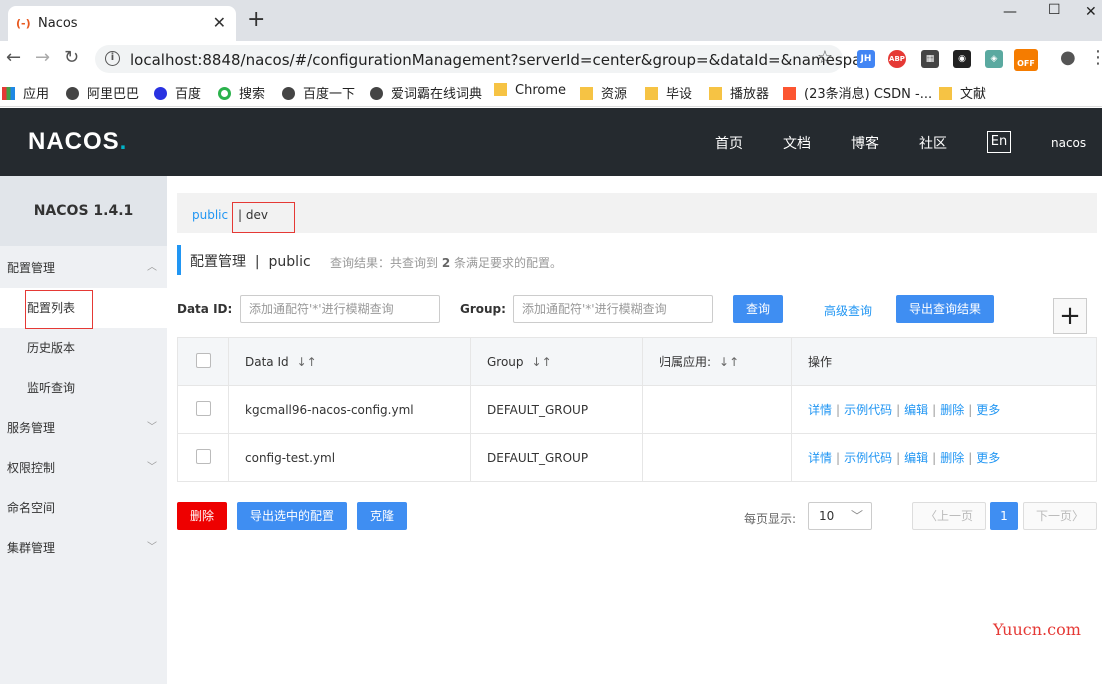 The image size is (1102, 684). Describe the element at coordinates (83, 268) in the screenshot. I see `sidebar-item-config-management: 配置管理 ︿` at that location.